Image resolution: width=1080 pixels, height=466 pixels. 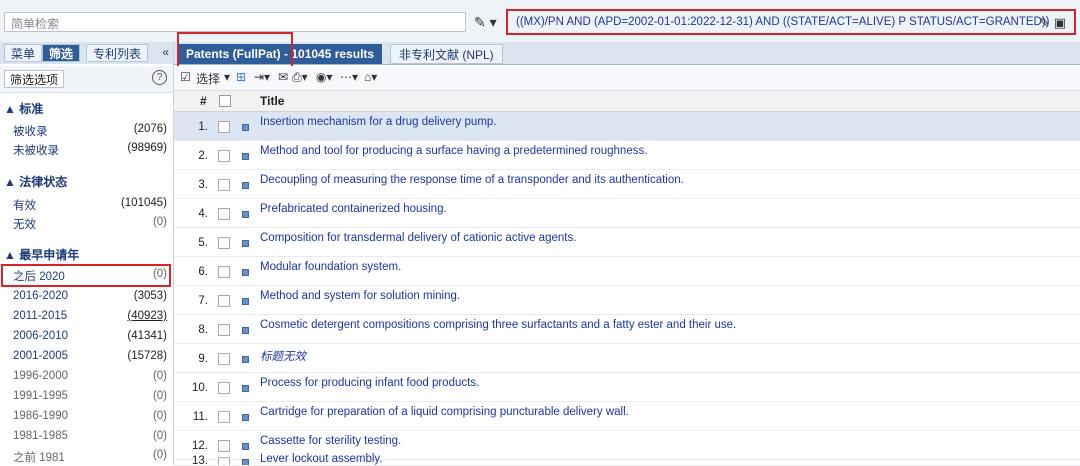 I want to click on select-all-checkbox, so click(x=225, y=101).